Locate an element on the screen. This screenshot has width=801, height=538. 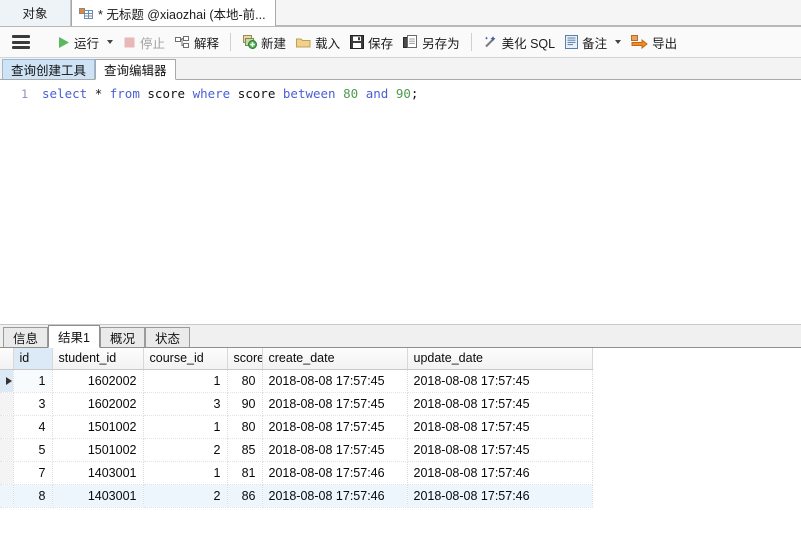
tab-query-editor: 查询编辑器 is located at coordinates (135, 69).